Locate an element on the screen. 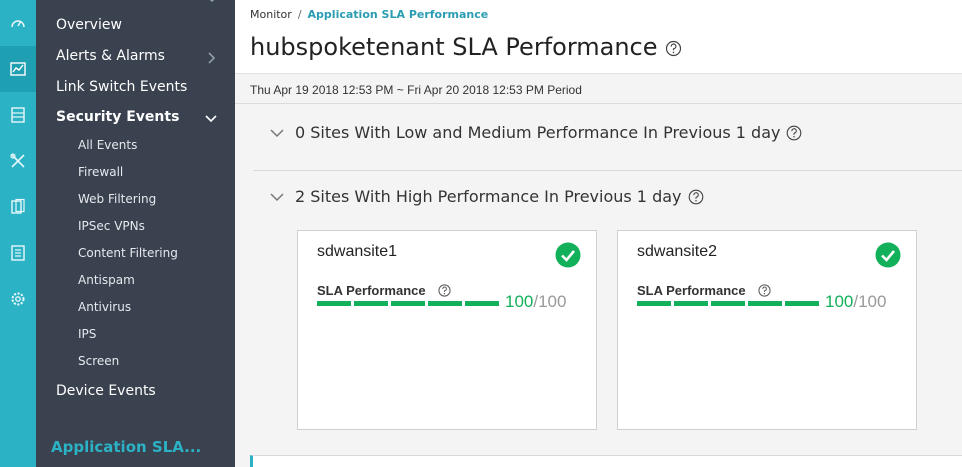 The image size is (962, 467). sidebar-item-link-switch-events: Link Switch Events is located at coordinates (121, 87).